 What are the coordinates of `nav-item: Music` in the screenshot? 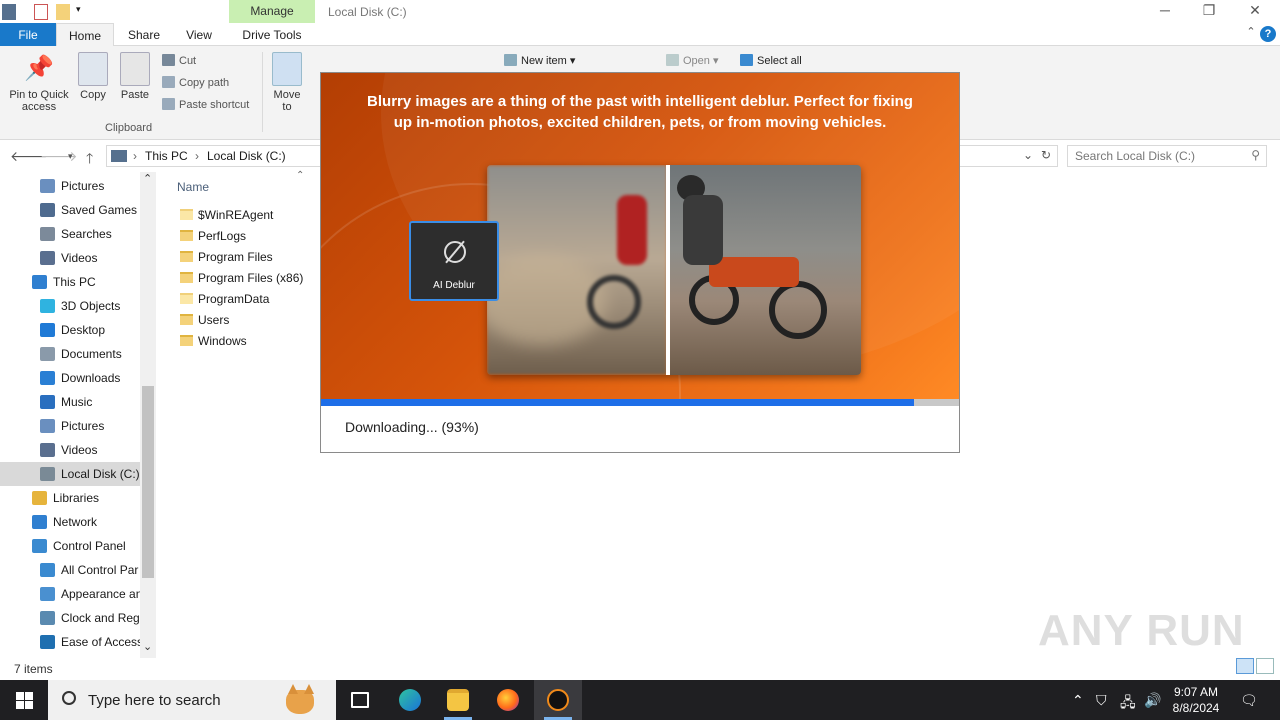 It's located at (70, 402).